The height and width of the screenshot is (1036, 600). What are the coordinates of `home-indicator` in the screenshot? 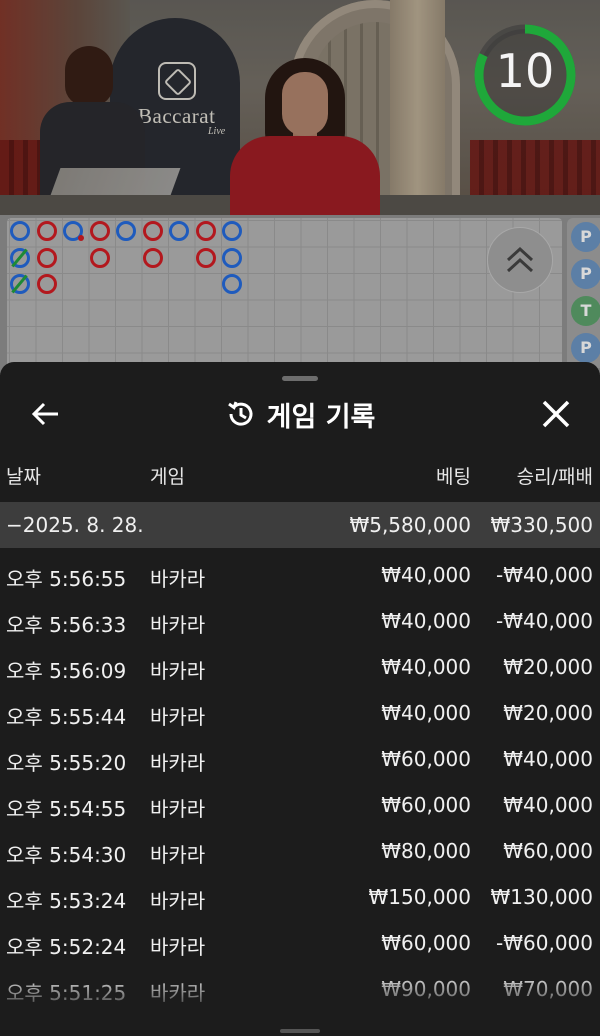 It's located at (300, 1031).